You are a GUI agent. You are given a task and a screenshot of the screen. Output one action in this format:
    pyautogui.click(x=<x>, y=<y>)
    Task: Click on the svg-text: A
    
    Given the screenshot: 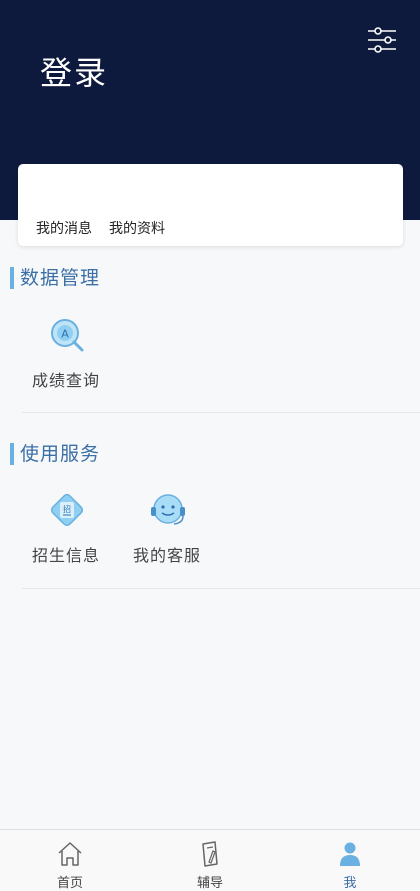 What is the action you would take?
    pyautogui.click(x=65, y=334)
    